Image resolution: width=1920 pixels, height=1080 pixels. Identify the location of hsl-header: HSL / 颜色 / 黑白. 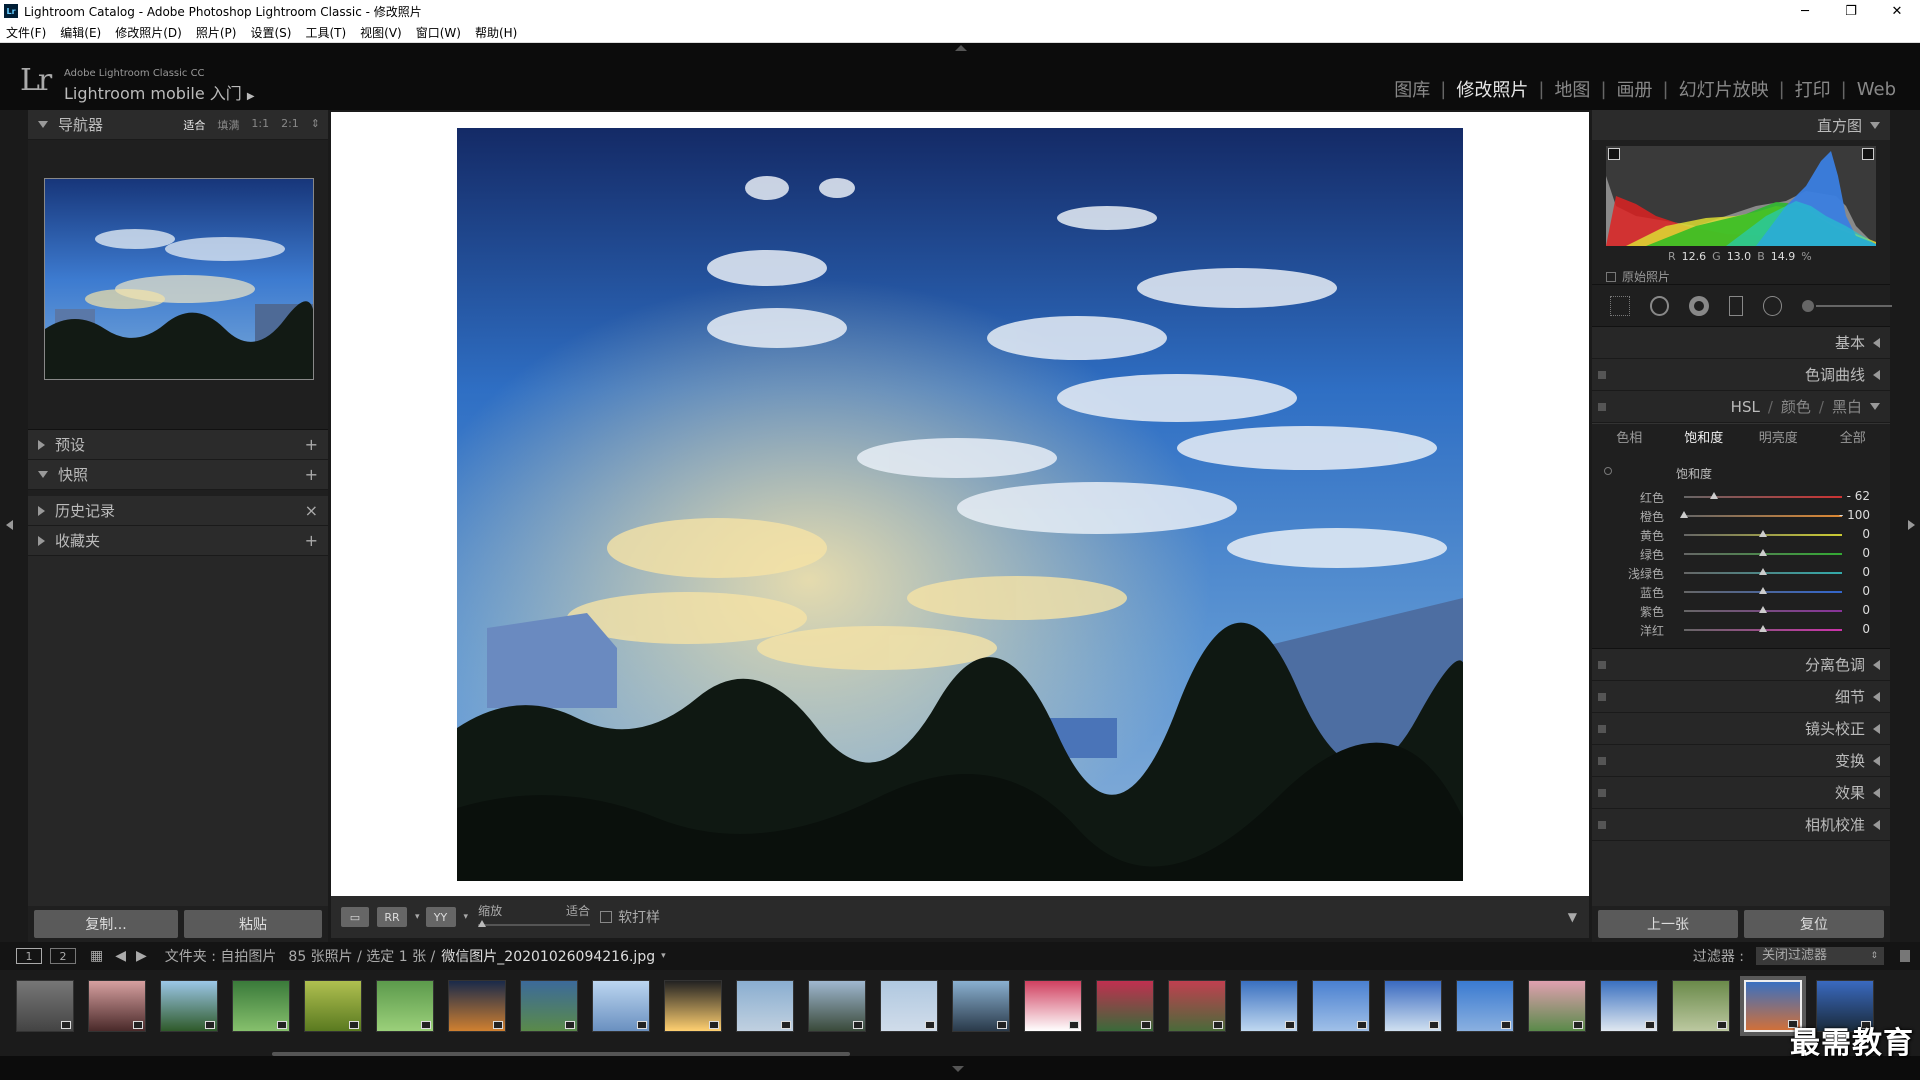
(1741, 407).